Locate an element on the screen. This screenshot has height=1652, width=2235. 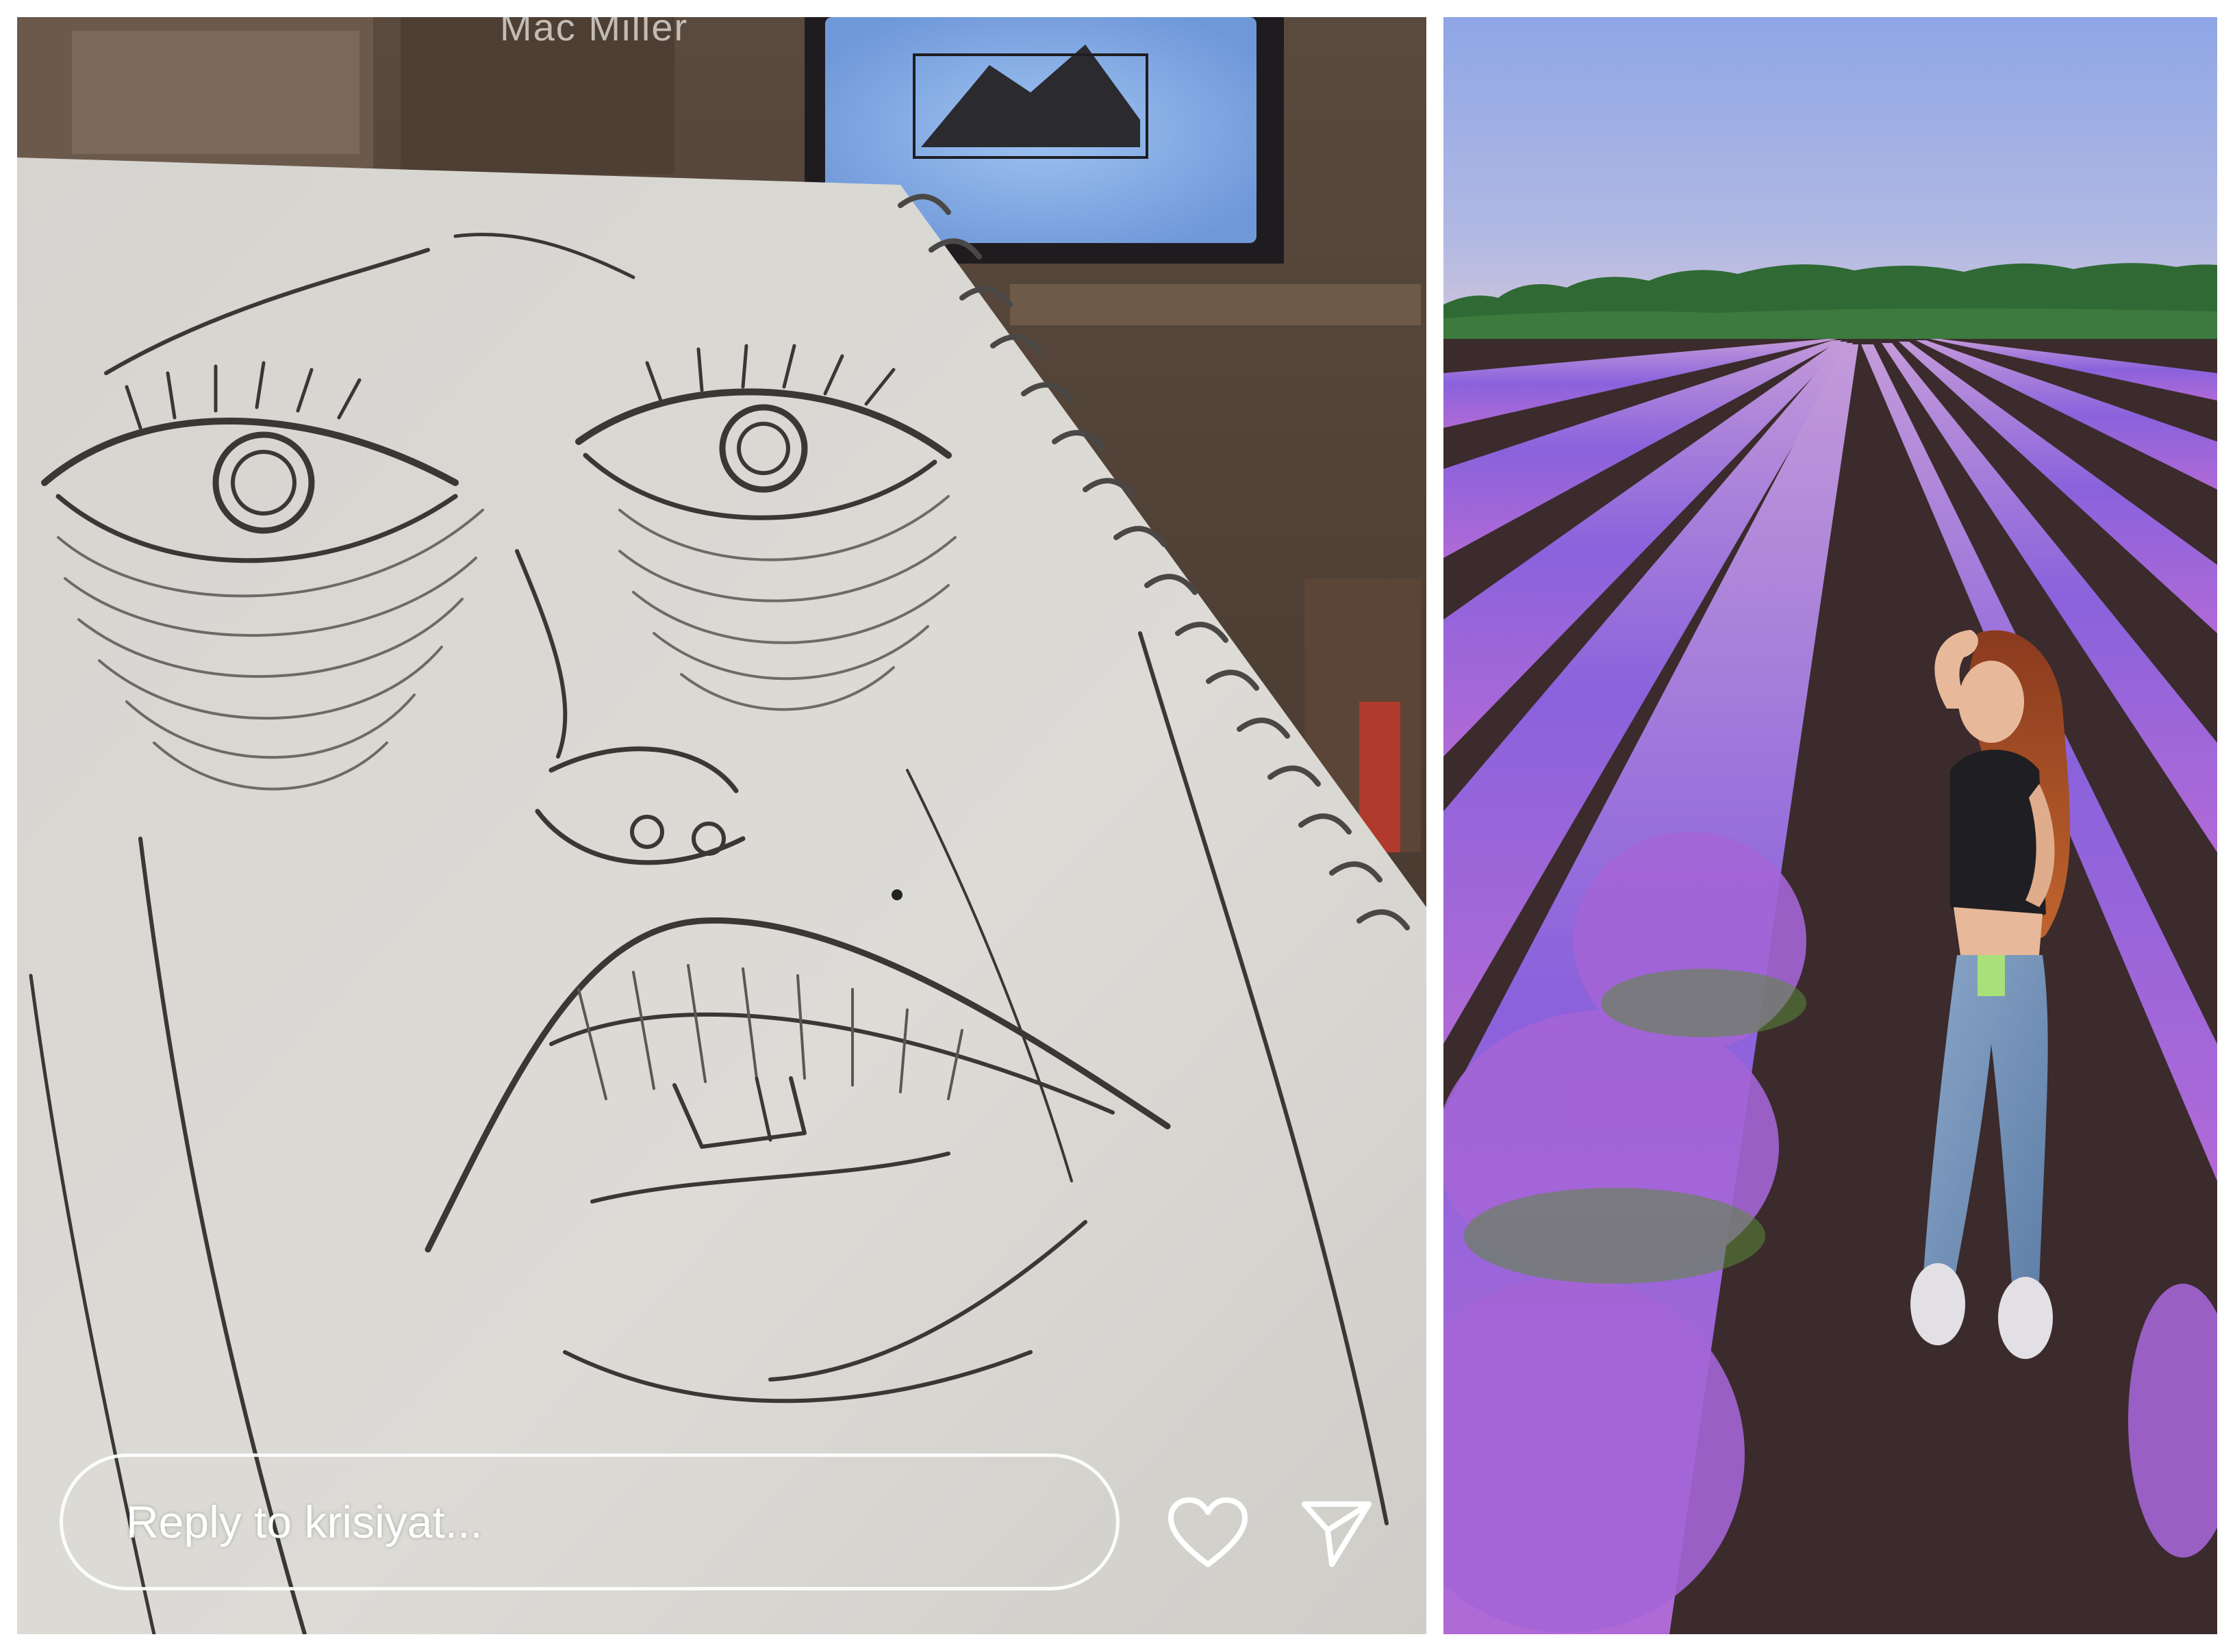
like-button is located at coordinates (1207, 1533).